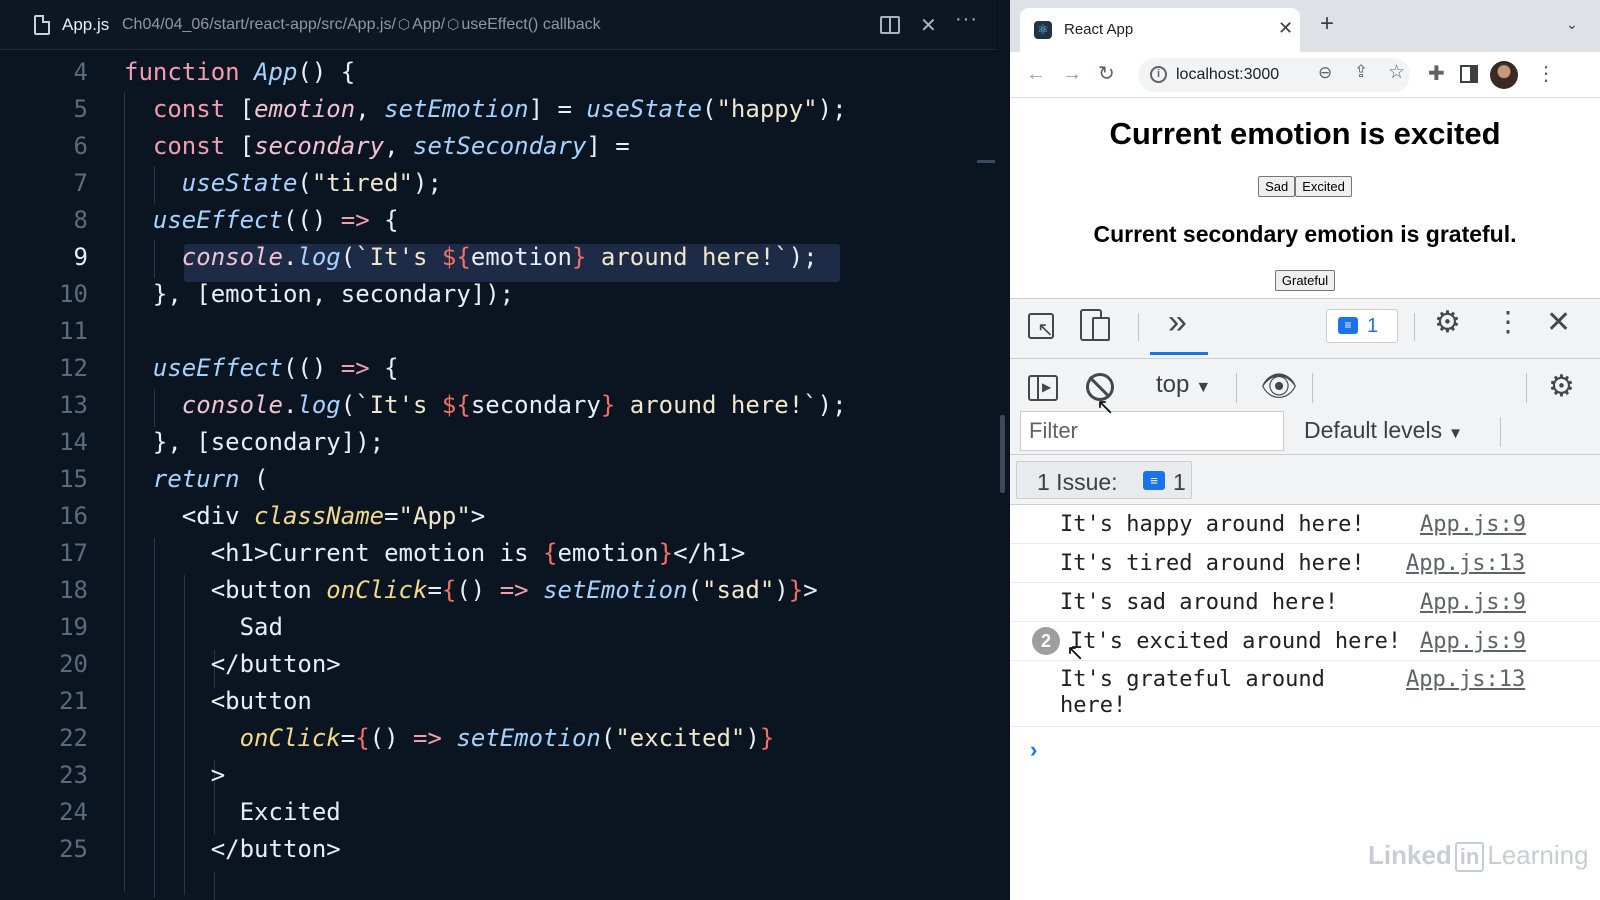  Describe the element at coordinates (530, 24) in the screenshot. I see `breadcrumb-symbol-callback: useEffect() callback` at that location.